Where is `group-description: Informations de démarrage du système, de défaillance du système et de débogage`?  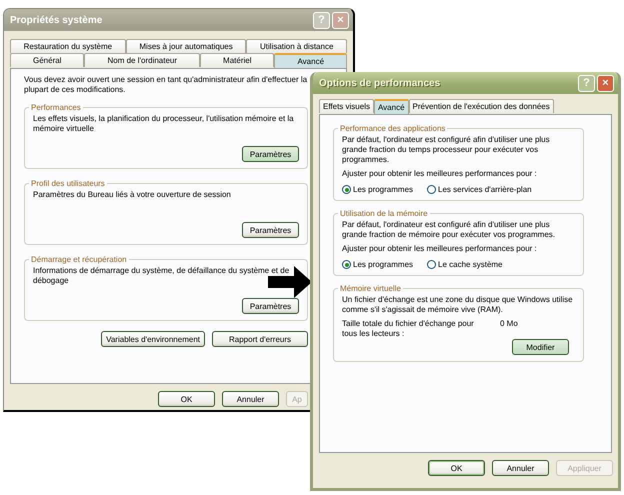
group-description: Informations de démarrage du système, de défaillance du système et de débogage is located at coordinates (161, 276).